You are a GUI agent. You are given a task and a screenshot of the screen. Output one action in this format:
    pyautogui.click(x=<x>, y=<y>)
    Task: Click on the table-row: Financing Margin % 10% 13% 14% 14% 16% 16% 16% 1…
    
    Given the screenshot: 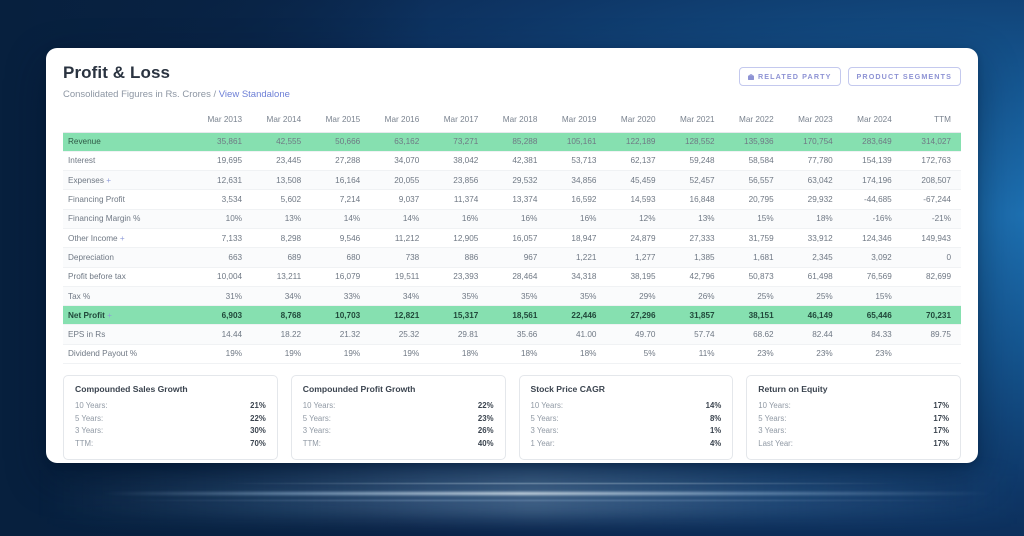 What is the action you would take?
    pyautogui.click(x=512, y=219)
    